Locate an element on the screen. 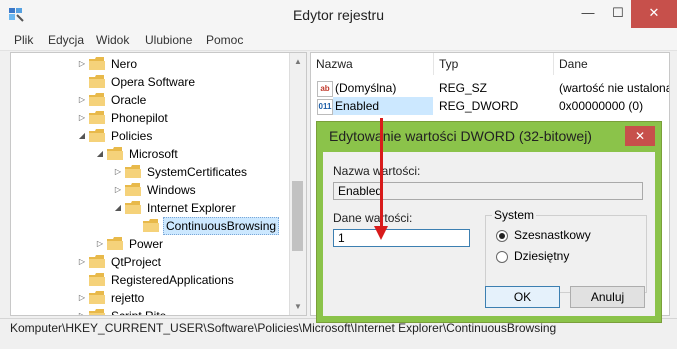 The image size is (677, 349). minimize-button: — is located at coordinates (588, 14).